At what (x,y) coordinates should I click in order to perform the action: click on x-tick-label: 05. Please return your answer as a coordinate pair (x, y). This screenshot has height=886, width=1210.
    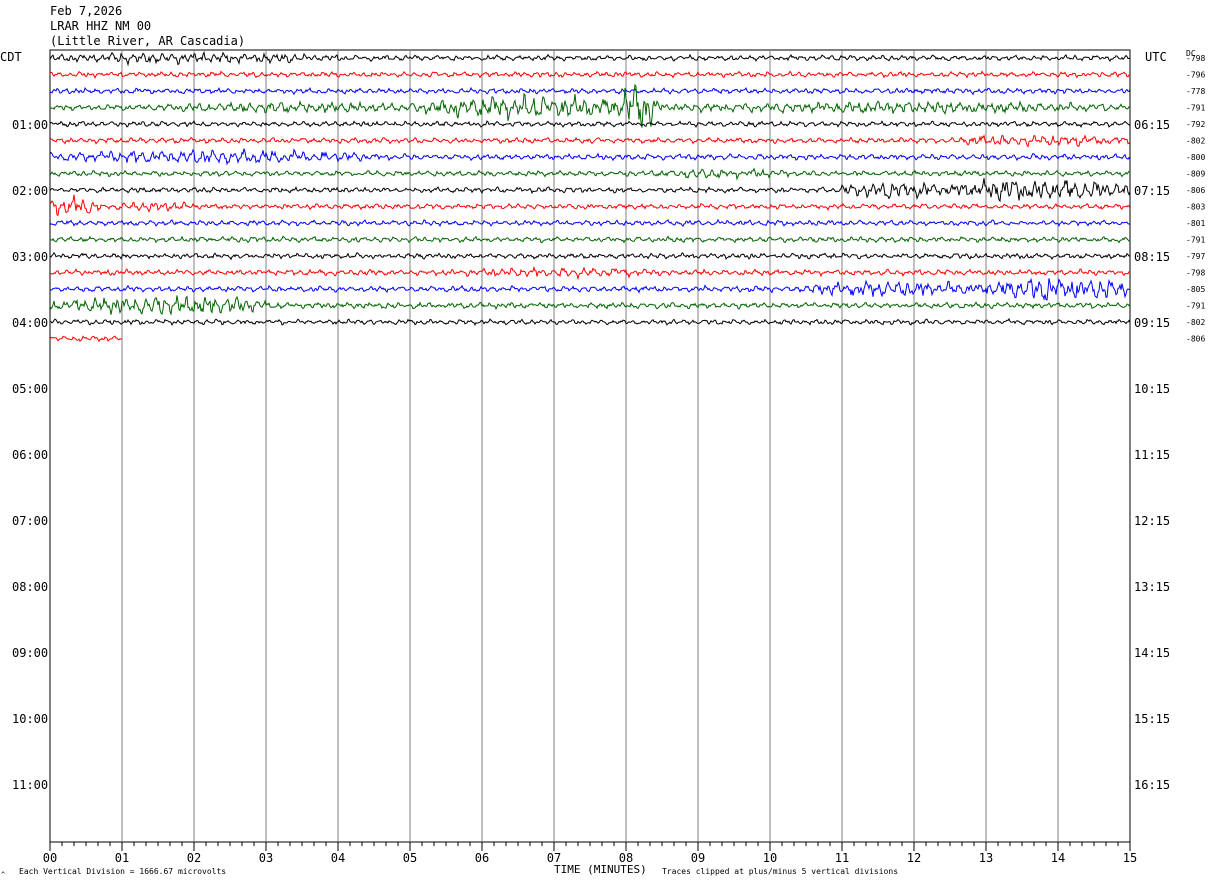
    Looking at the image, I should click on (410, 858).